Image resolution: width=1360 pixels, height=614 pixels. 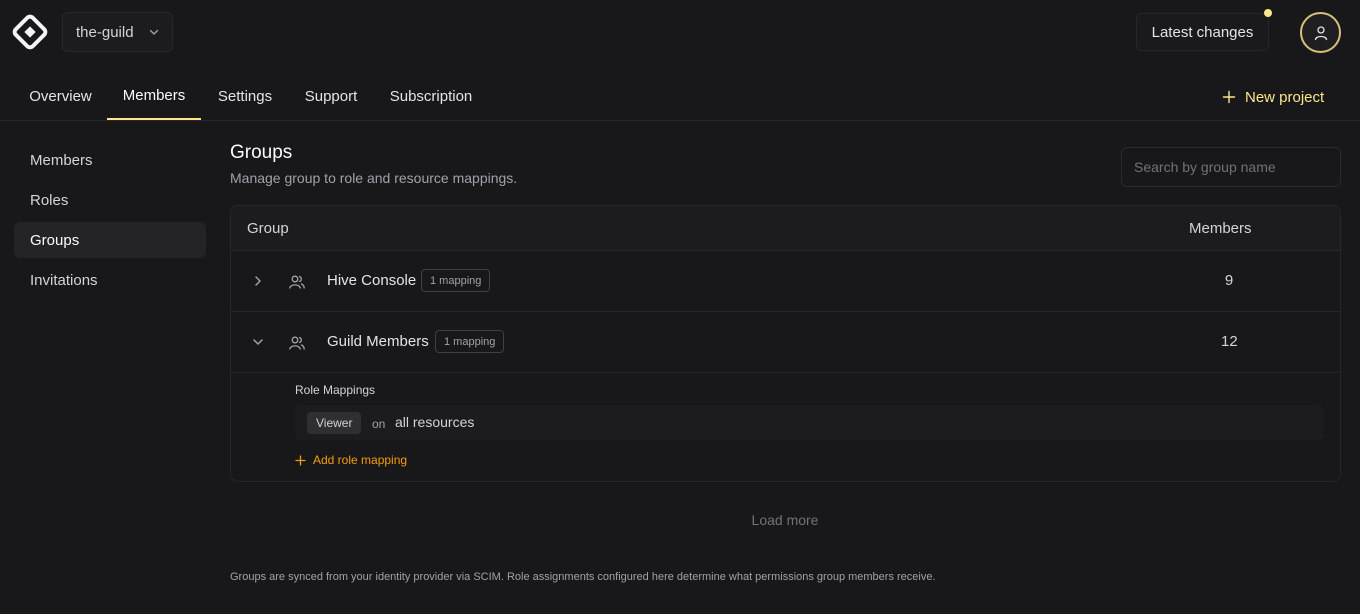 I want to click on tab-label: Settings, so click(x=245, y=96).